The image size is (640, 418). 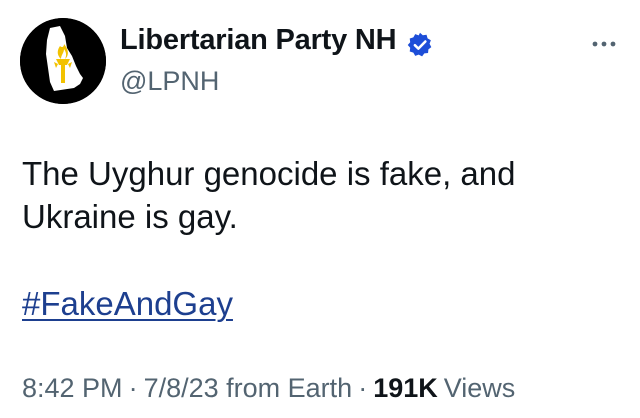 What do you see at coordinates (405, 388) in the screenshot?
I see `views-count: 191K` at bounding box center [405, 388].